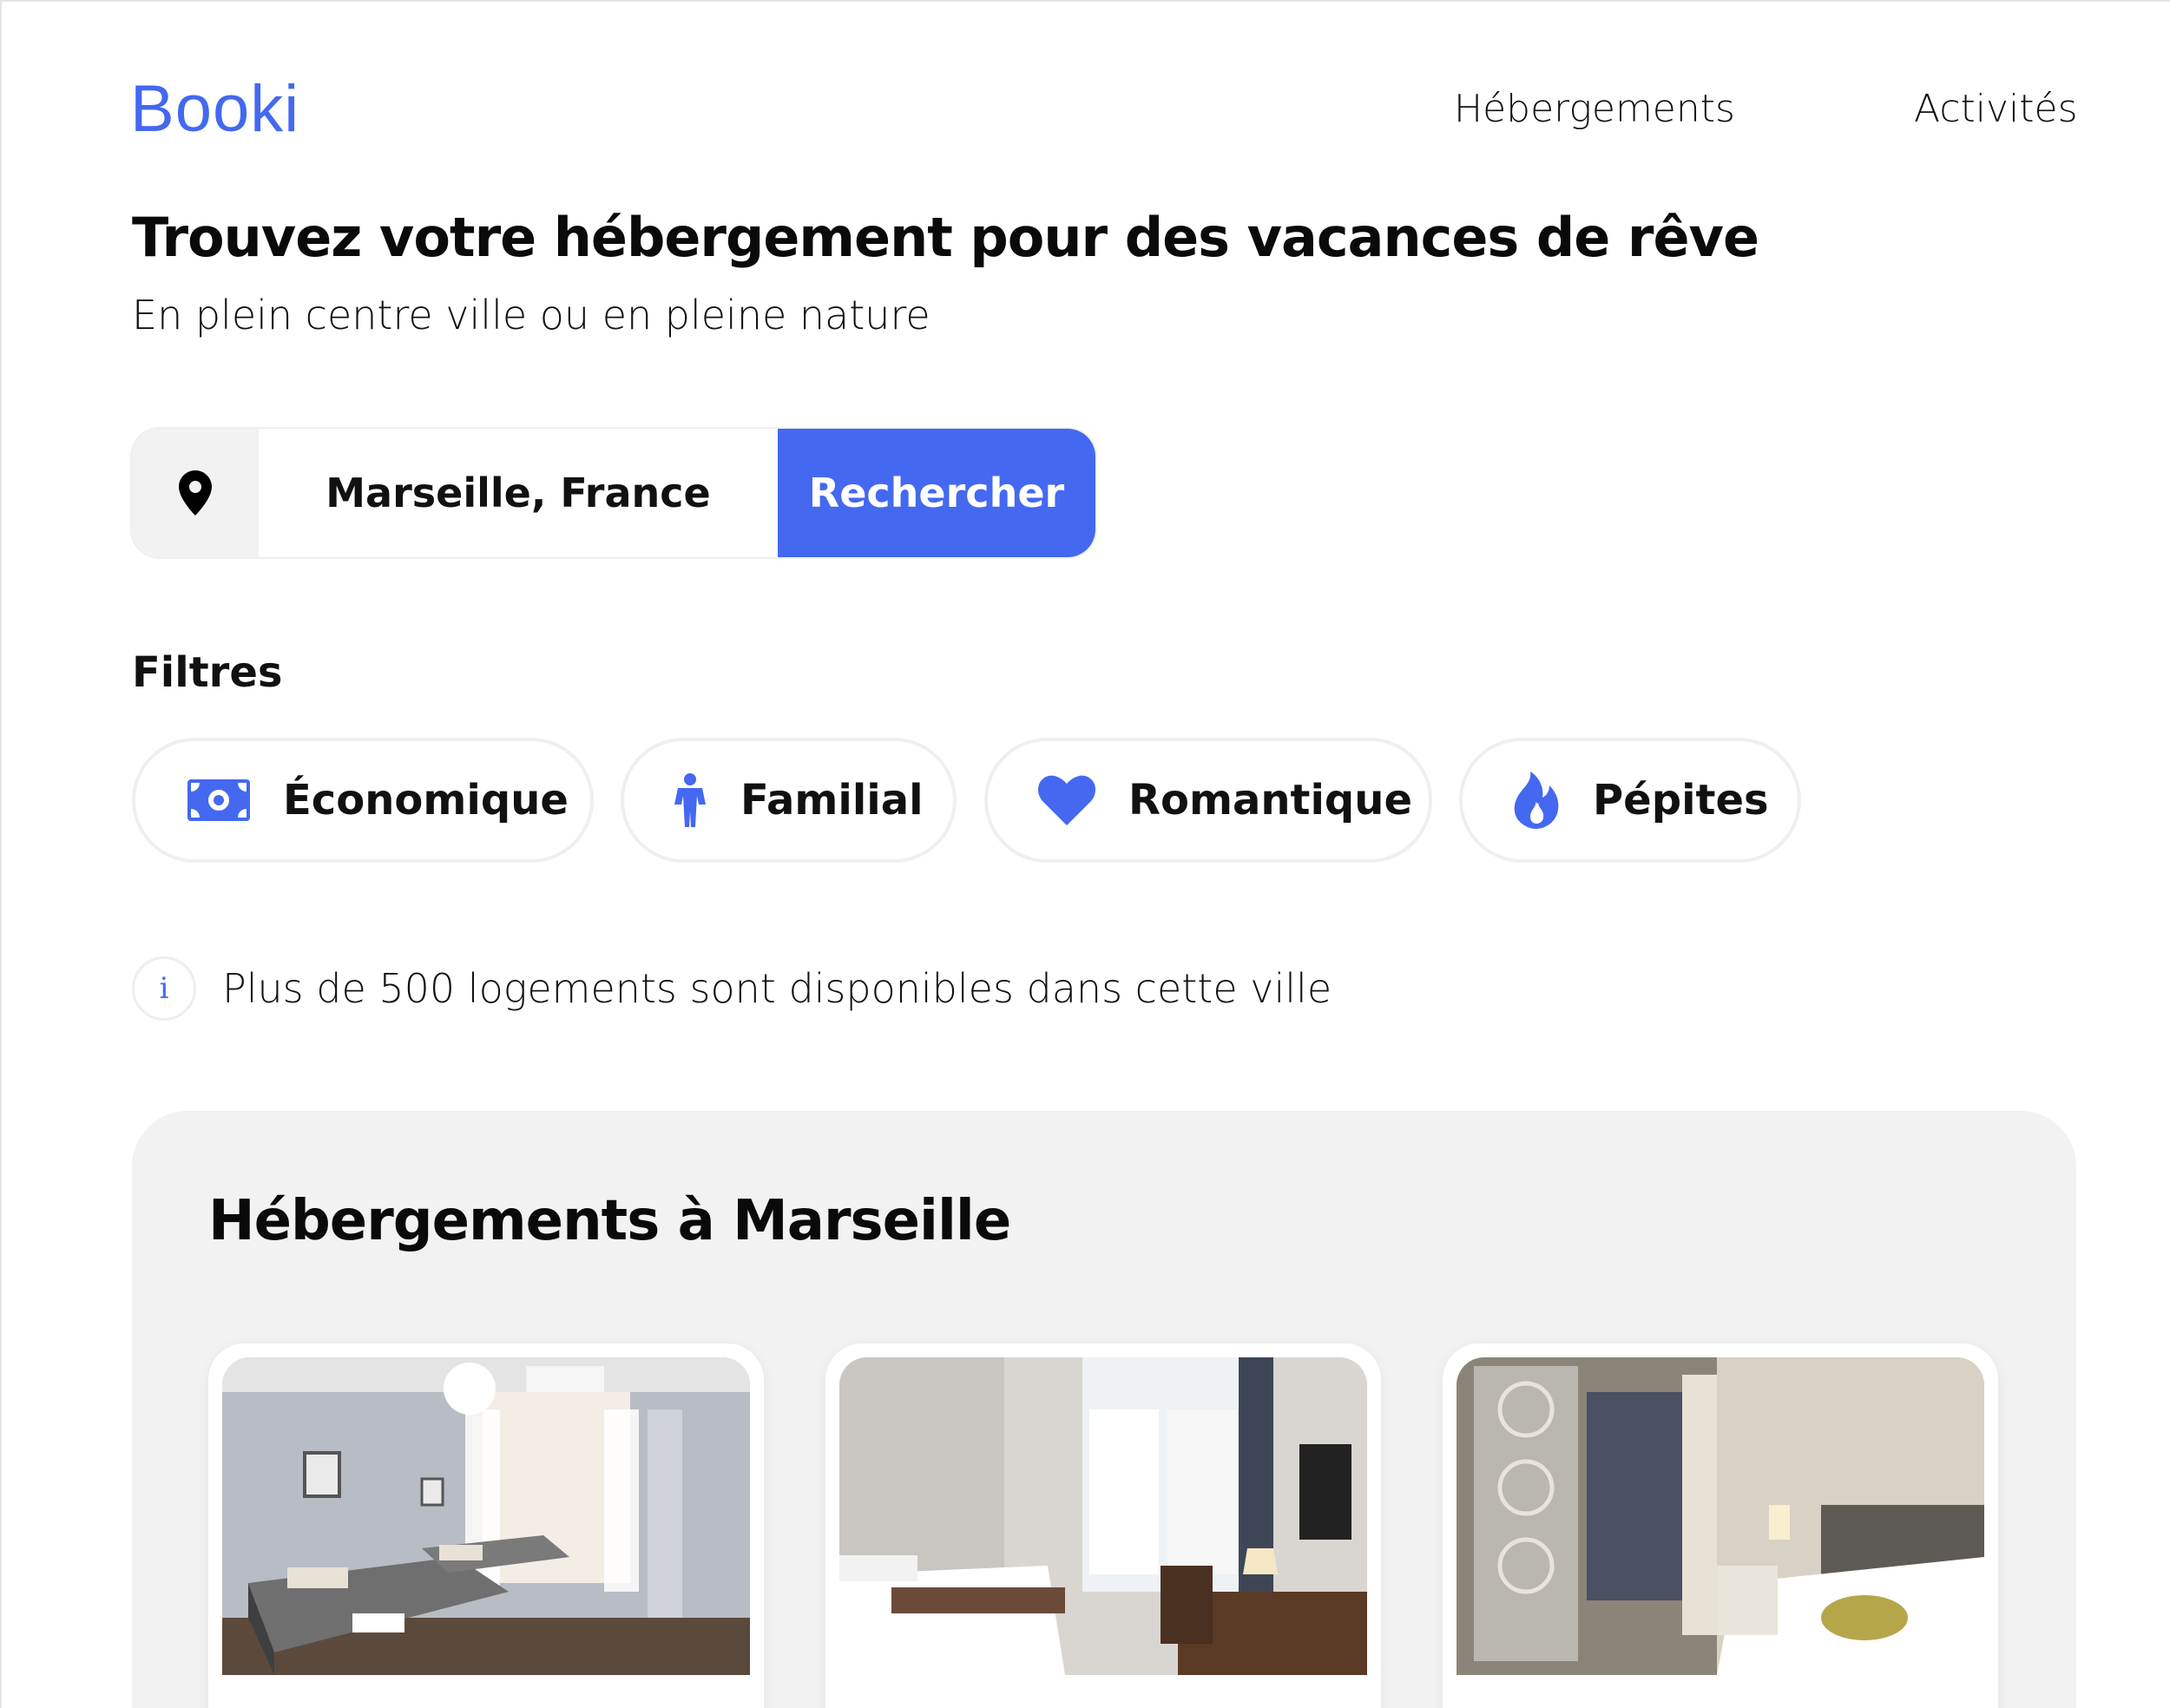 This screenshot has height=1708, width=2170. What do you see at coordinates (518, 493) in the screenshot?
I see `search-input` at bounding box center [518, 493].